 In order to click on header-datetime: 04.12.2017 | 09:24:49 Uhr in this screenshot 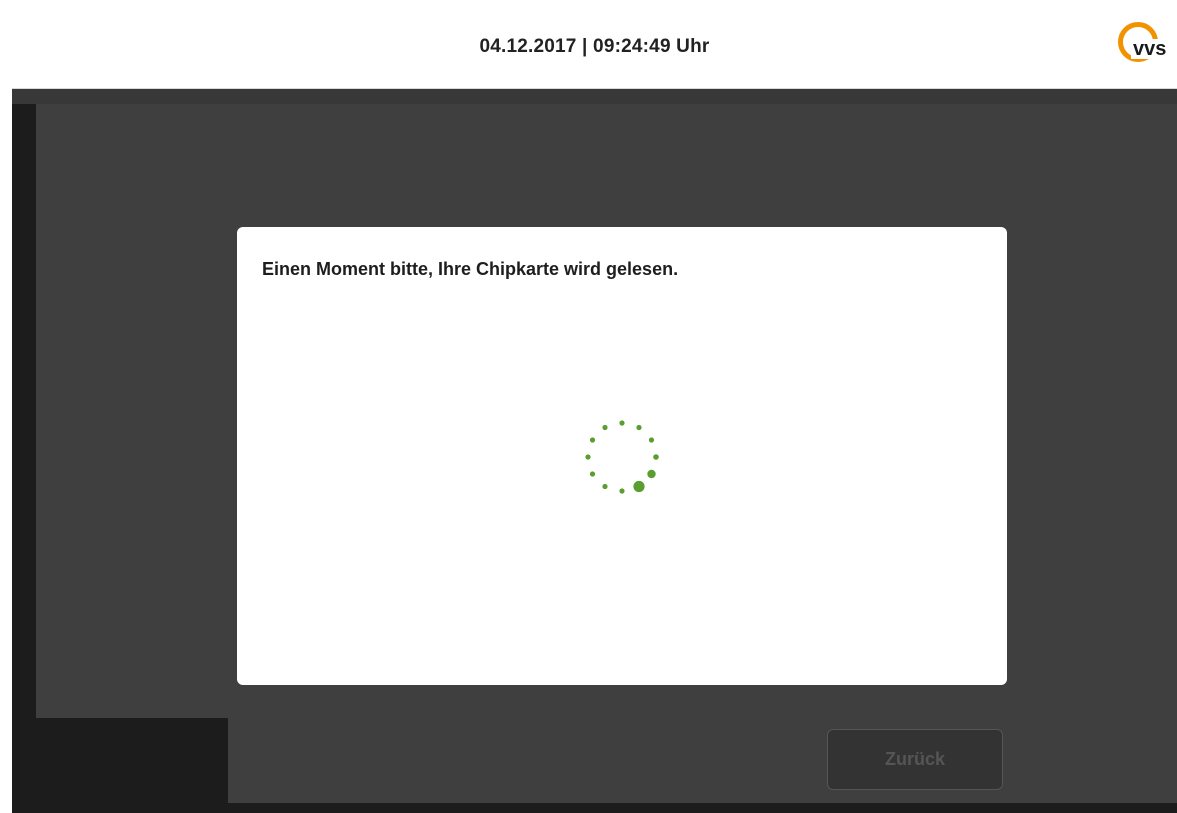, I will do `click(594, 46)`.